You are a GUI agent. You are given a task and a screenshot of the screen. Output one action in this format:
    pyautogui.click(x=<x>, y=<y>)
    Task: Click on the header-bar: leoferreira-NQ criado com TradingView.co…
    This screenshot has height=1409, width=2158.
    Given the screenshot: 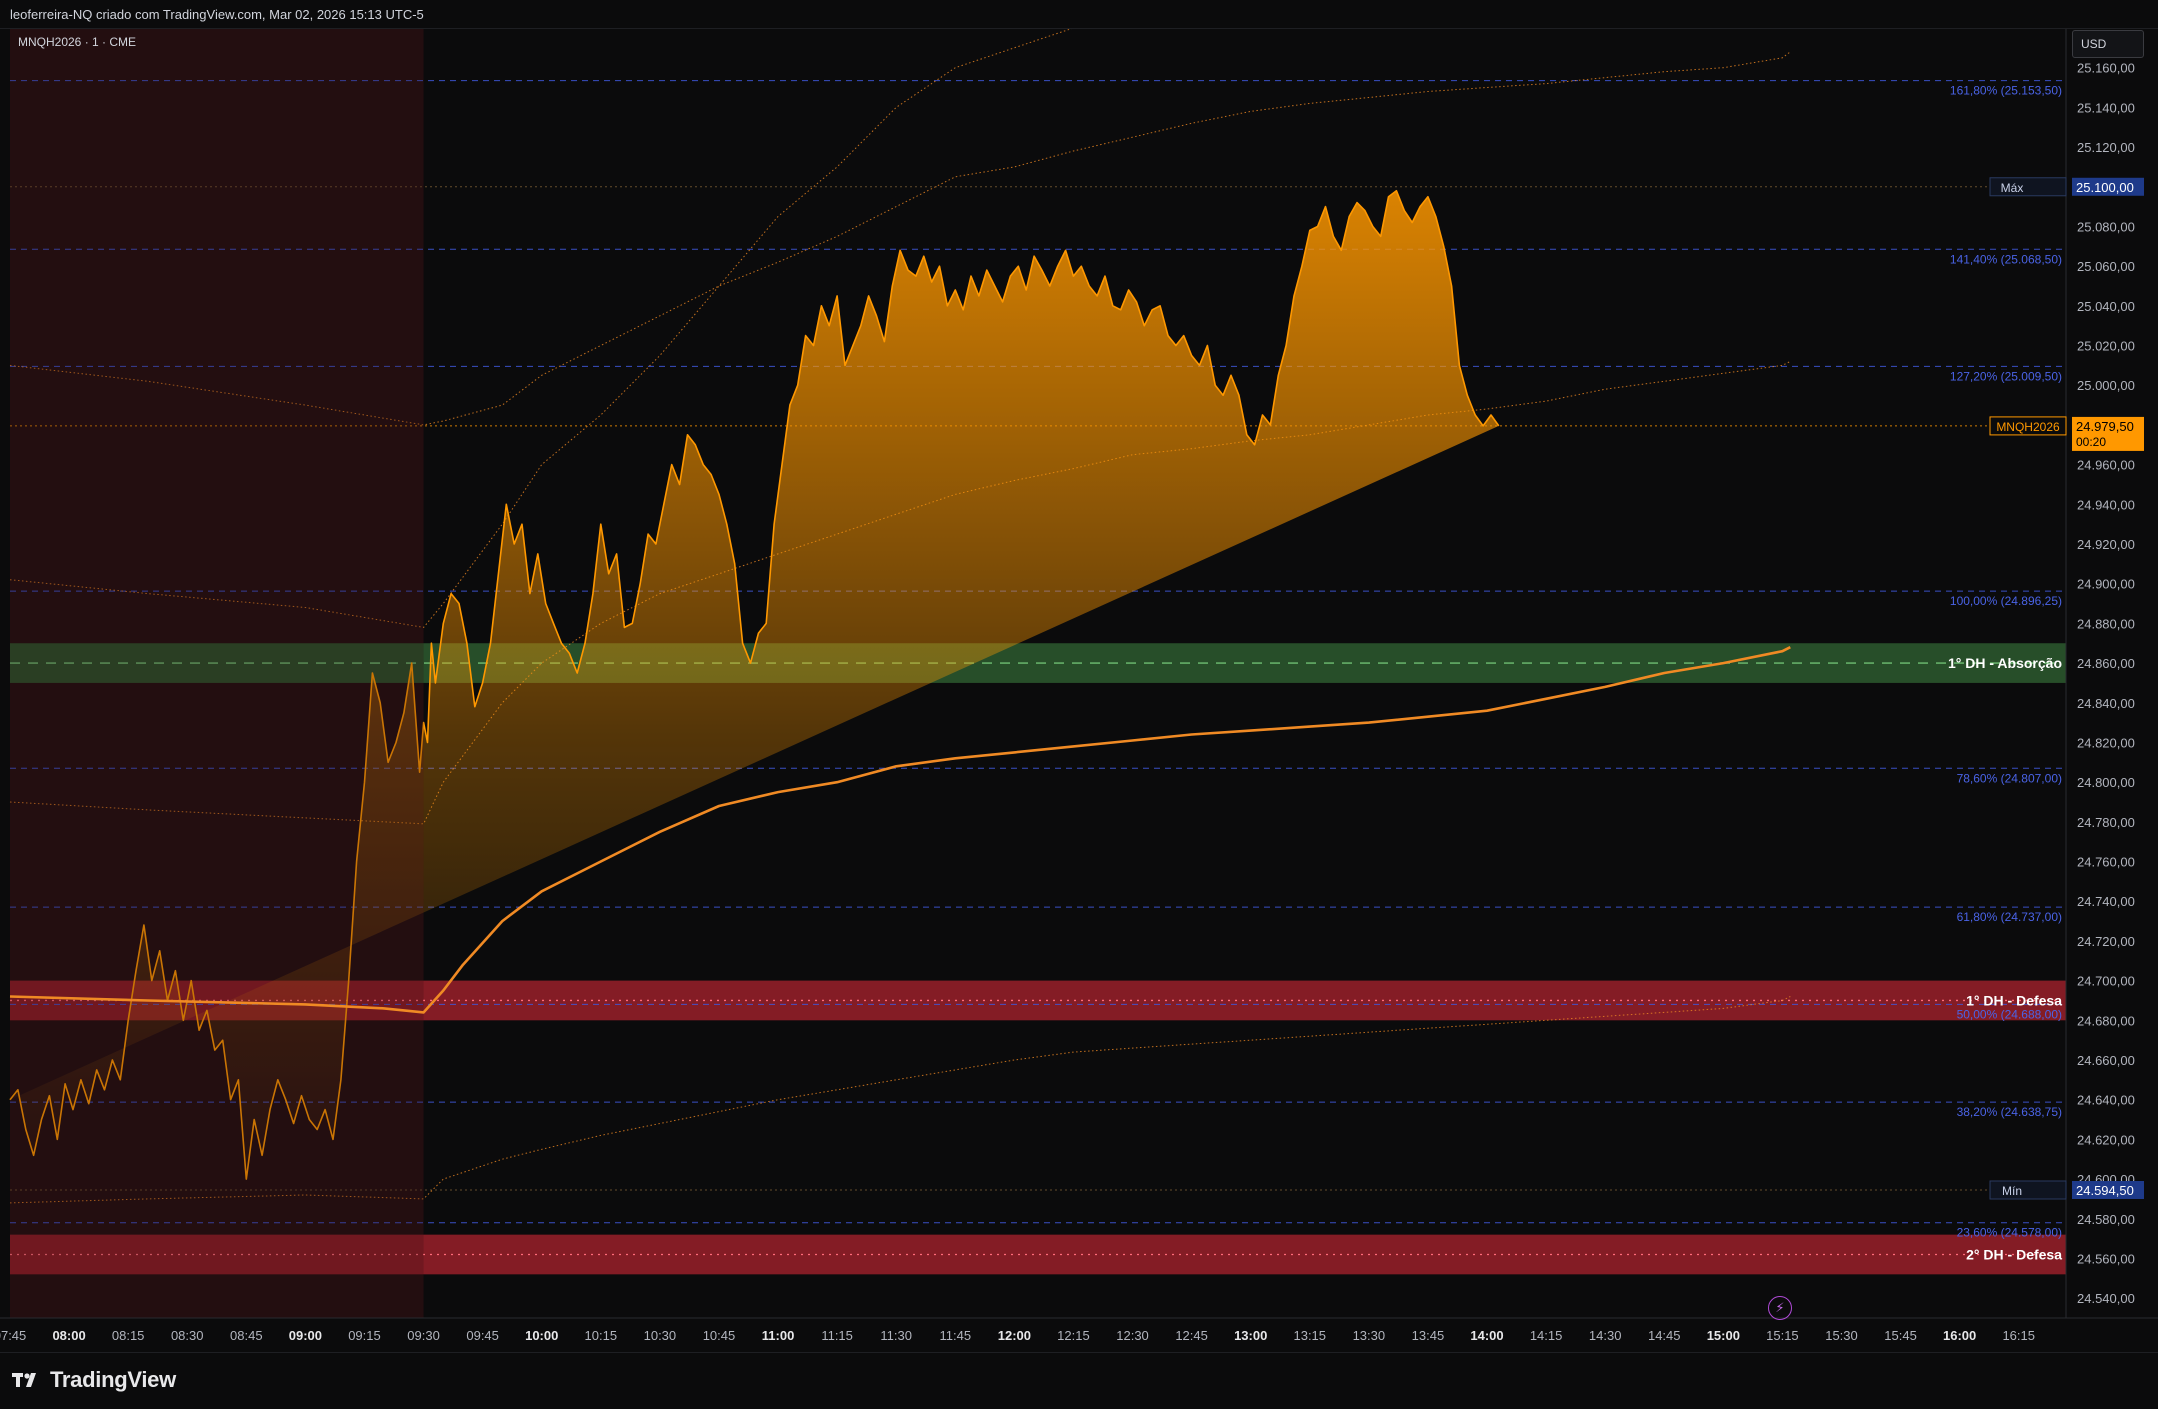 What is the action you would take?
    pyautogui.click(x=1079, y=14)
    